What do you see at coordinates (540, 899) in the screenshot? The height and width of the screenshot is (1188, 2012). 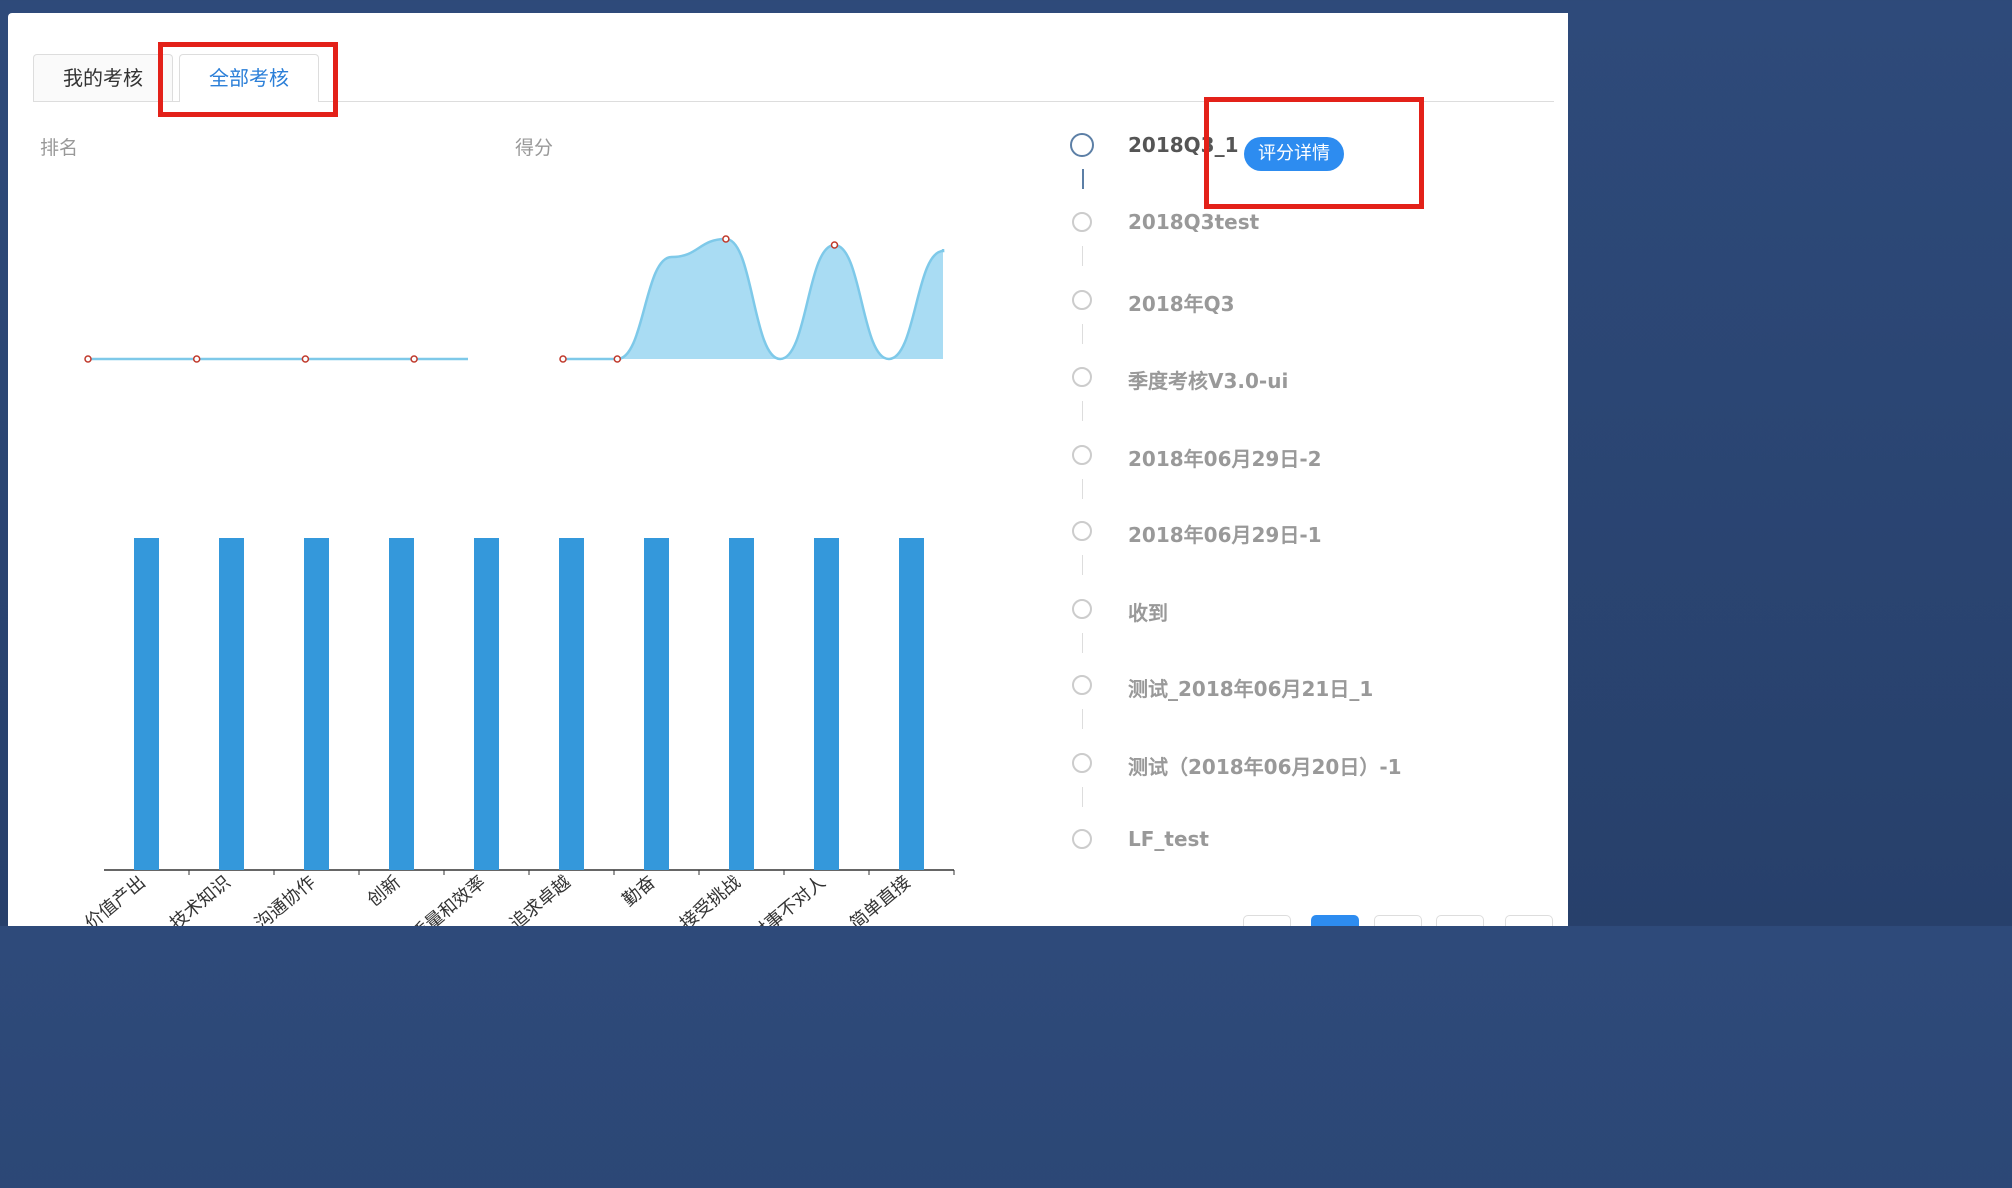 I see `x-tick-label: 追求卓越` at bounding box center [540, 899].